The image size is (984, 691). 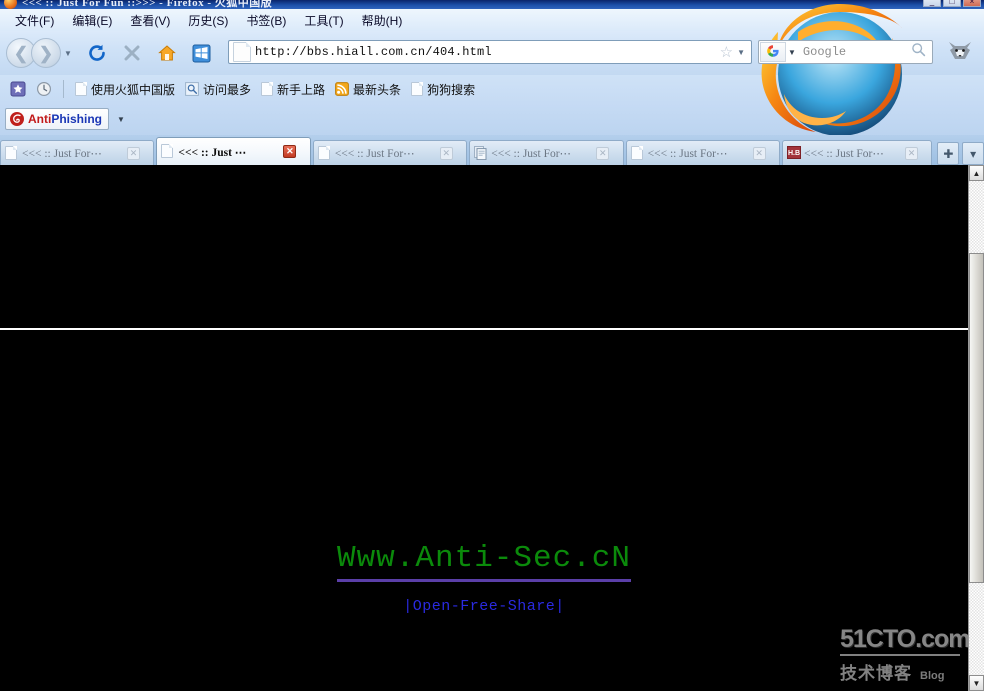 I want to click on forward-button: ❯, so click(x=46, y=53).